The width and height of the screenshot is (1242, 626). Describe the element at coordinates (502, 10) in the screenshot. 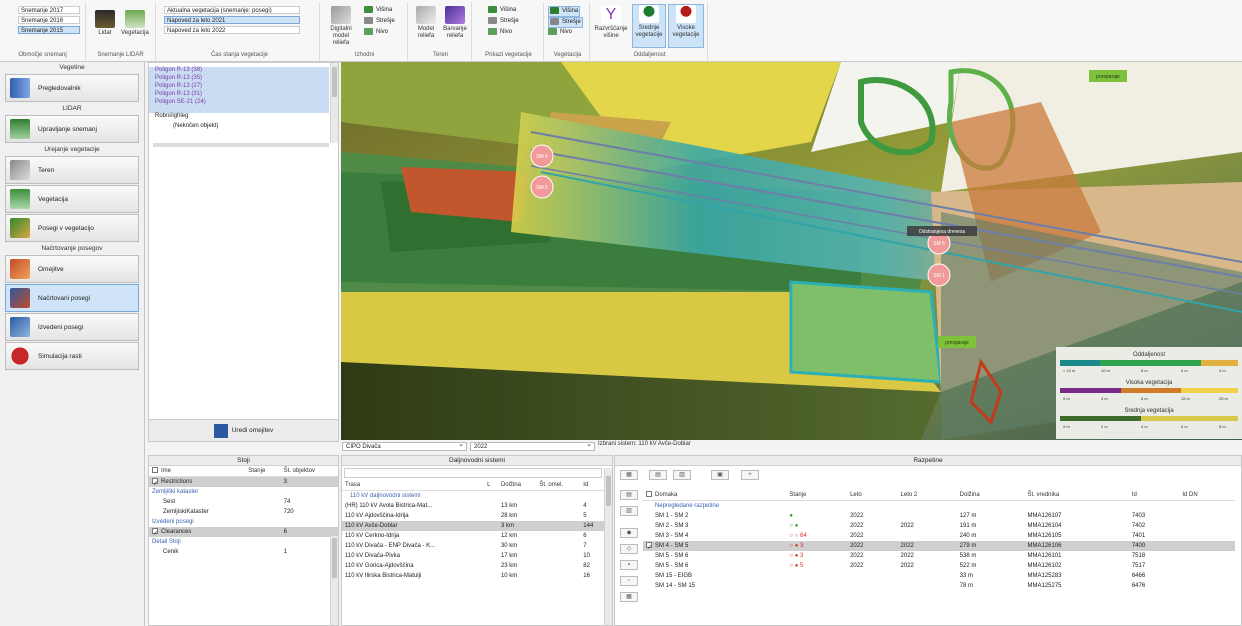

I see `veg-height-option: Višina` at that location.